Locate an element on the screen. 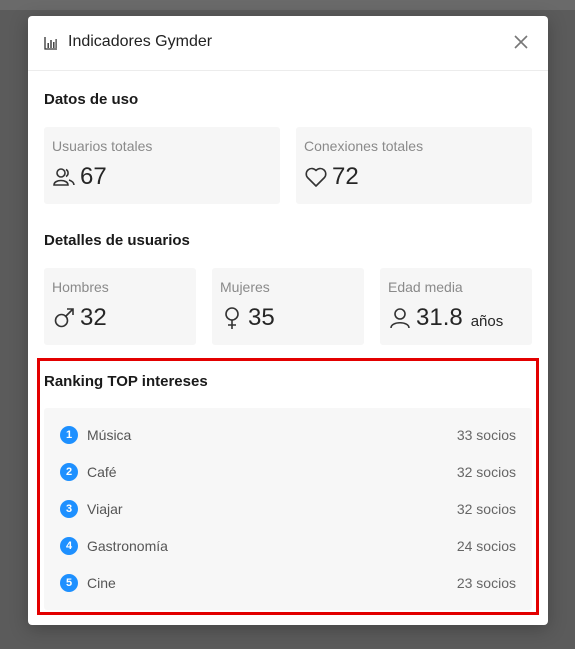 This screenshot has height=649, width=575. card-value: 67 is located at coordinates (93, 176).